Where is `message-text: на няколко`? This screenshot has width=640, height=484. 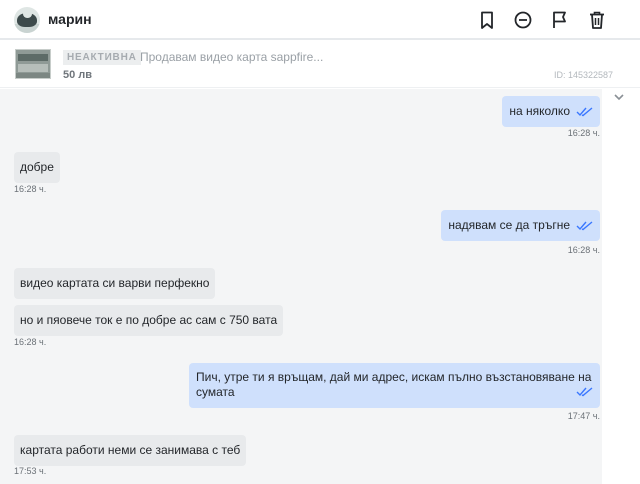
message-text: на няколко is located at coordinates (539, 111).